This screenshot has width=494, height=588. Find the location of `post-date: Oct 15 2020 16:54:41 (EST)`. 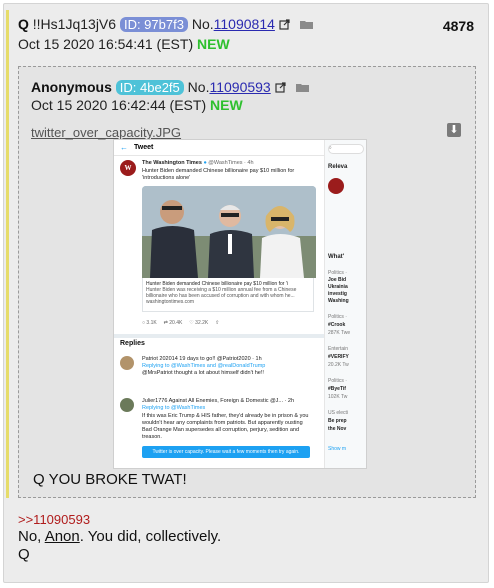

post-date: Oct 15 2020 16:54:41 (EST) is located at coordinates (106, 44).